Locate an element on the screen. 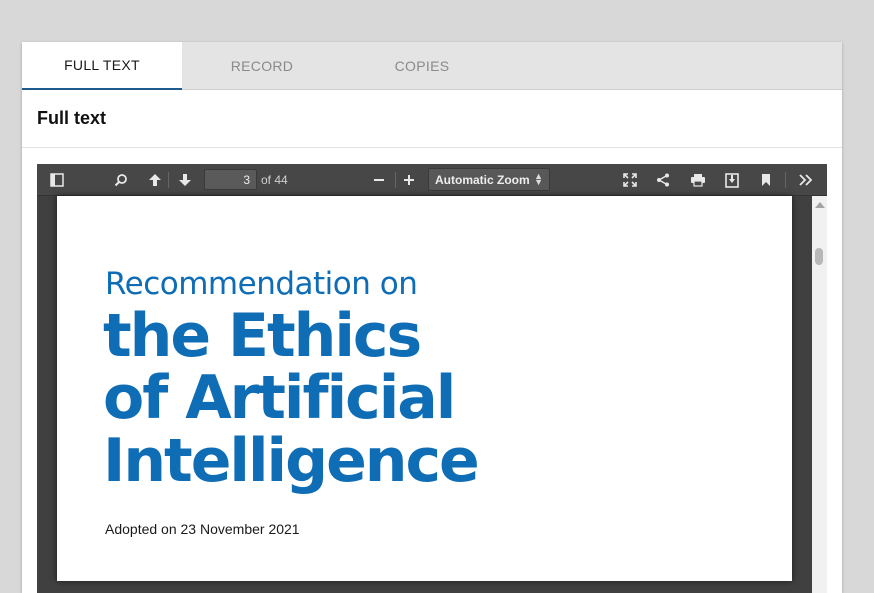  zoom-select: Automatic Zoom ▲ ▼ is located at coordinates (489, 179).